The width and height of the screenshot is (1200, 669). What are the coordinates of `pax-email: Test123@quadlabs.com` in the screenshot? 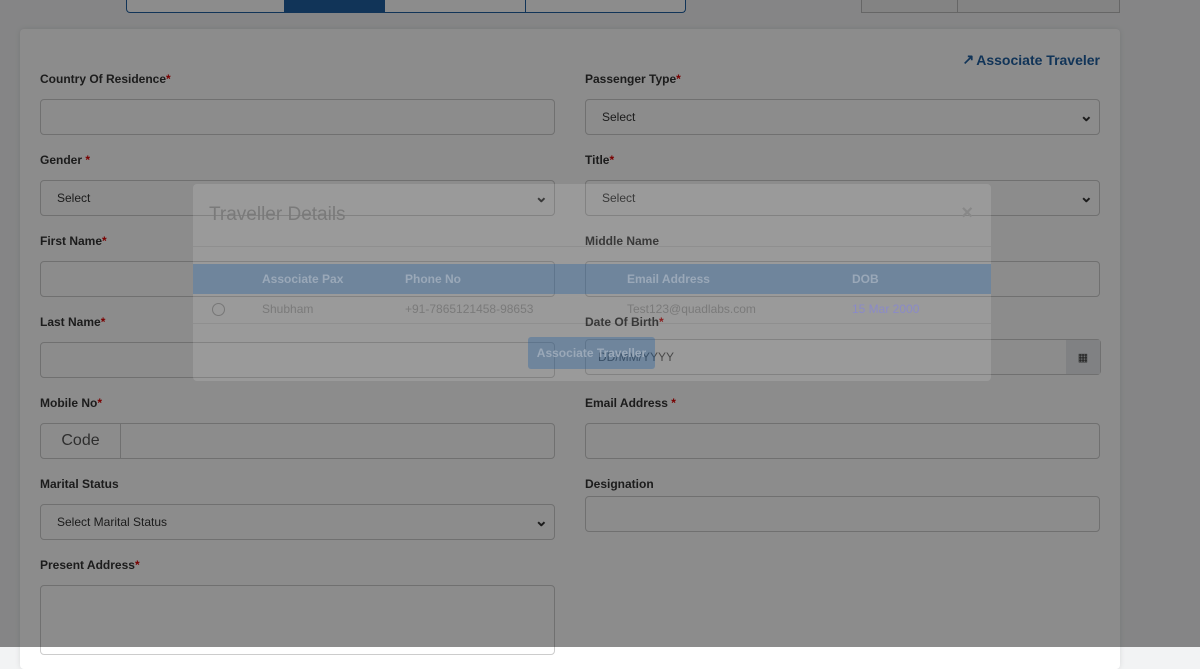 It's located at (691, 309).